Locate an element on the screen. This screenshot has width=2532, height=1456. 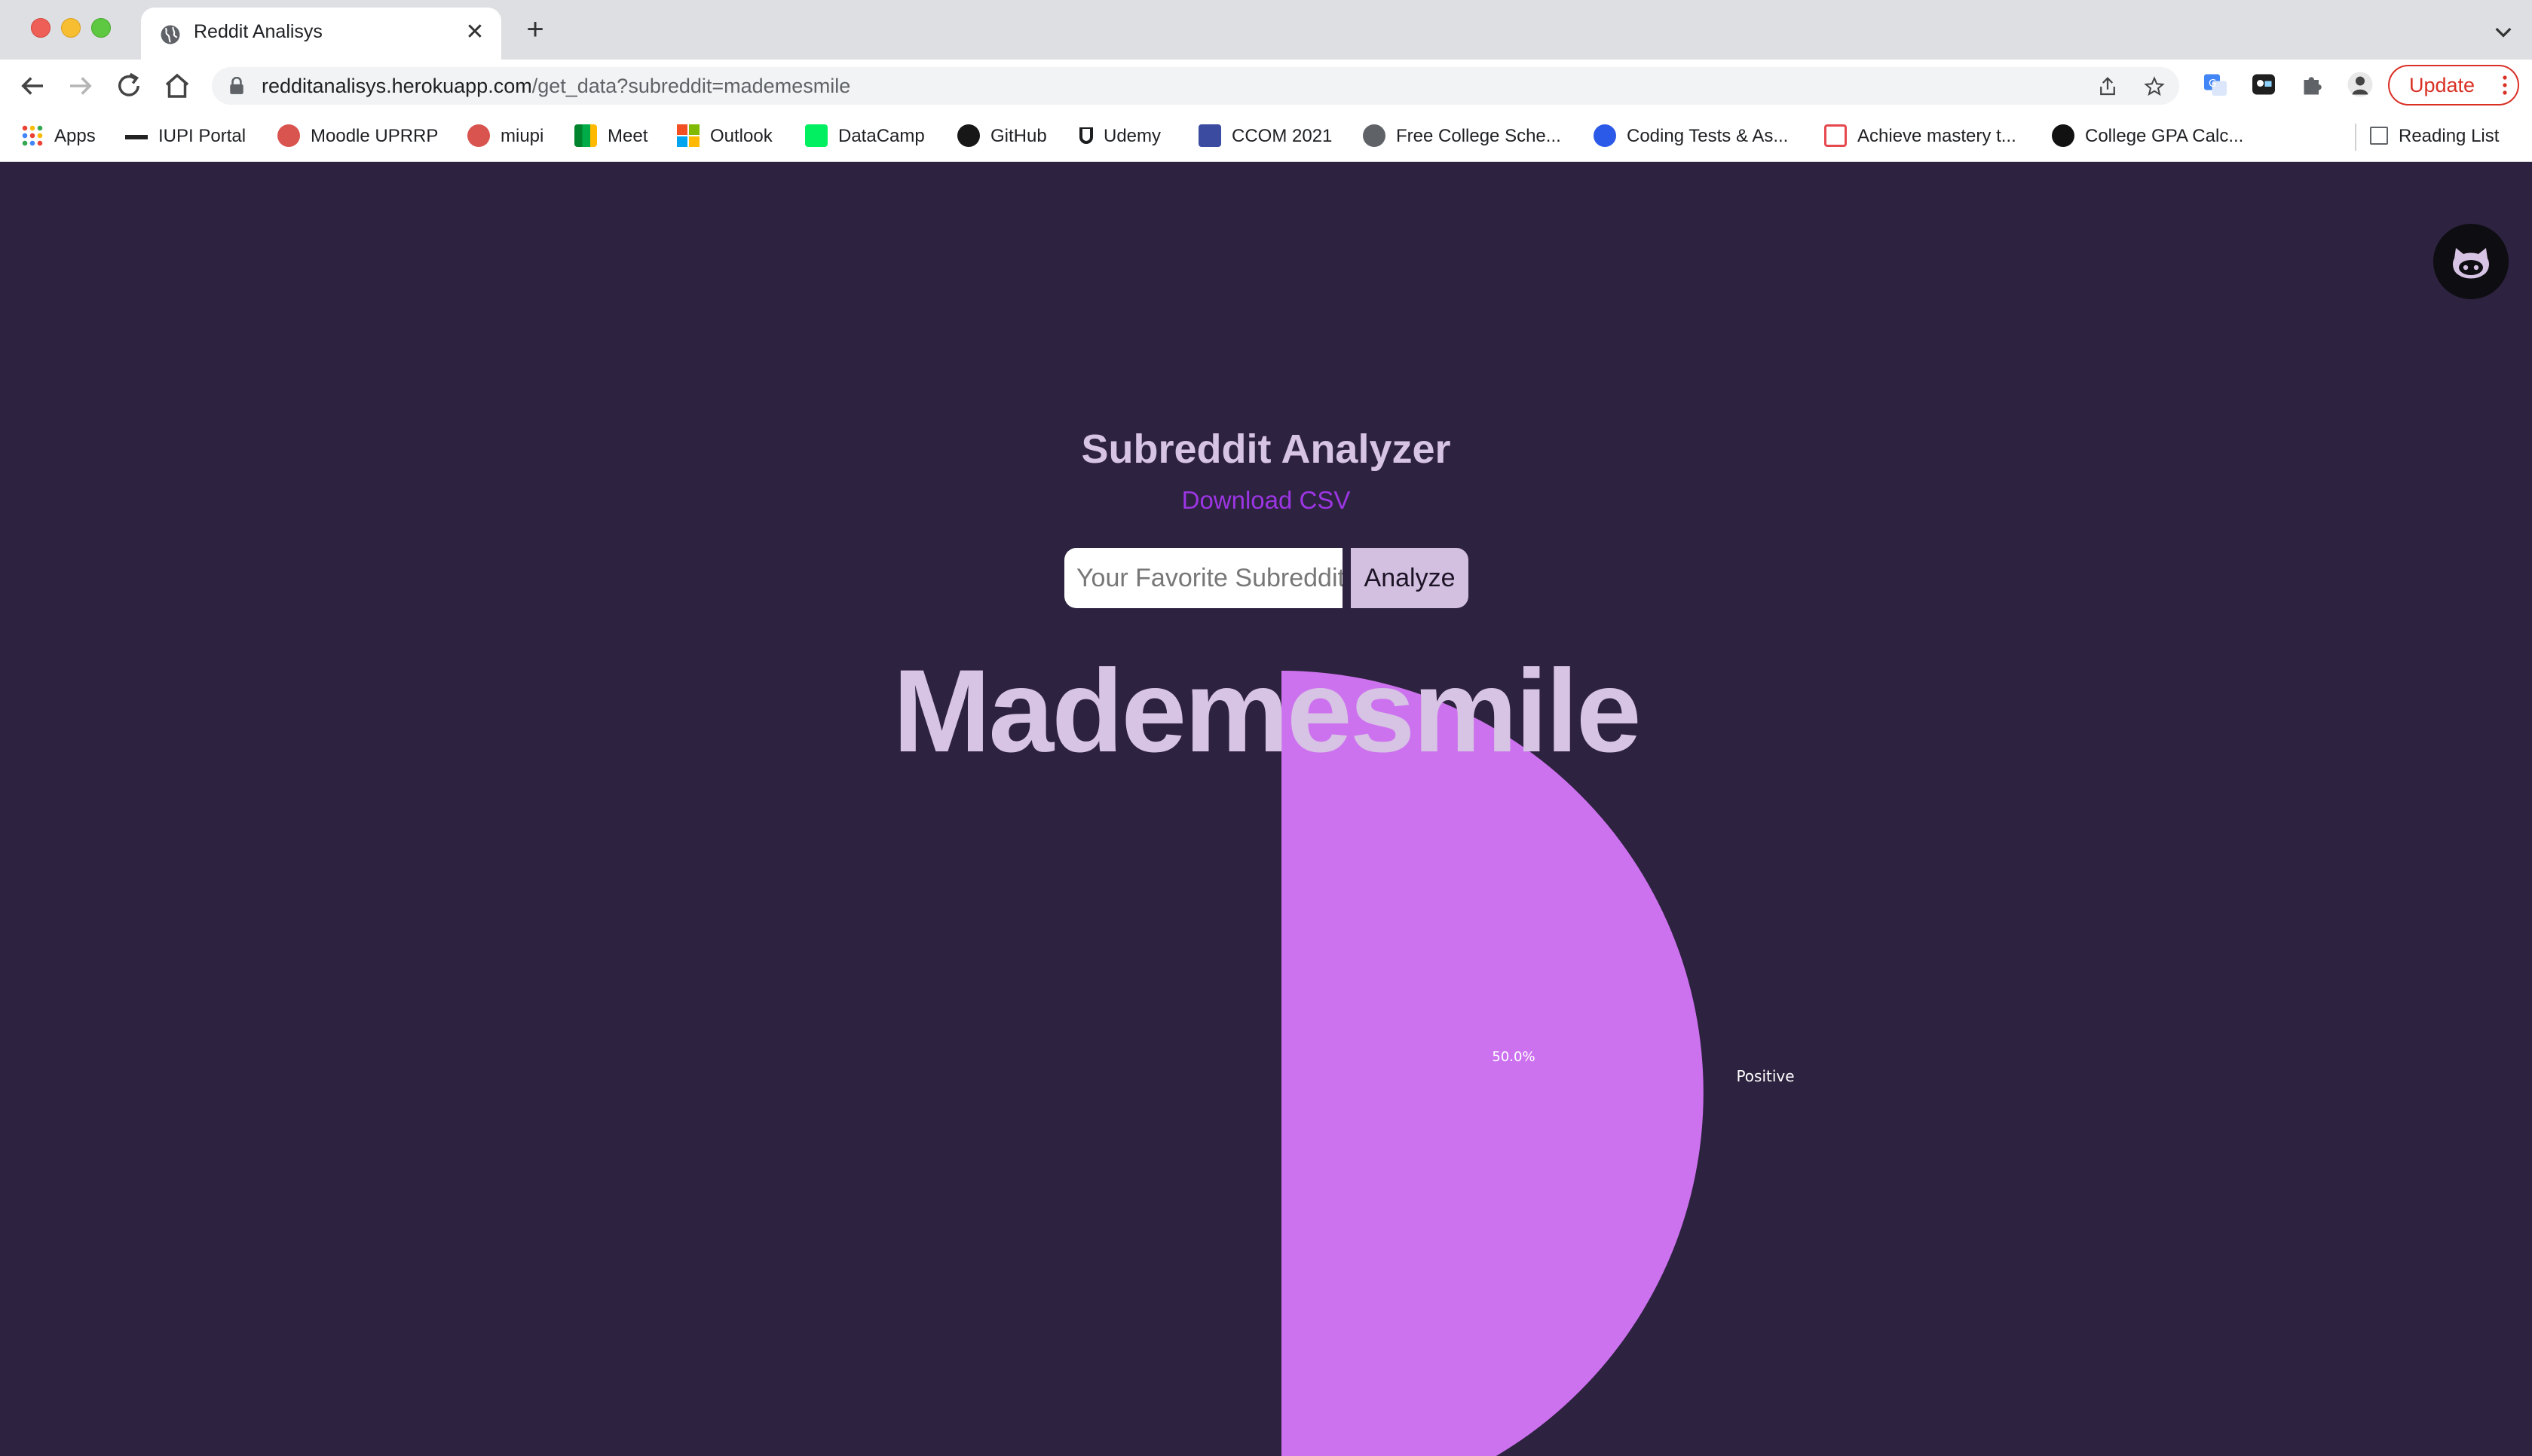
pie-slice-label: Positive is located at coordinates (1765, 1076).